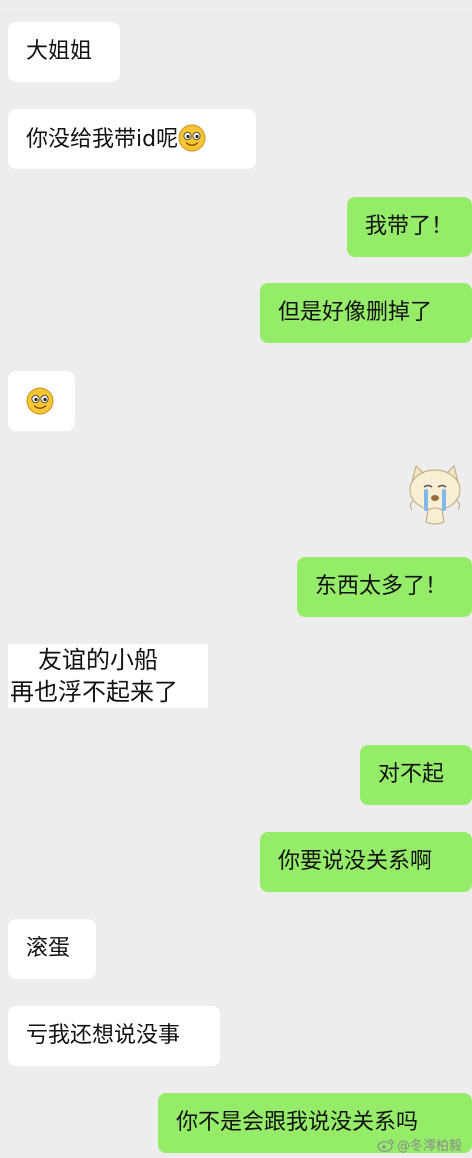 This screenshot has height=1158, width=472. I want to click on caption-line-1: 友谊的小船, so click(98, 660).